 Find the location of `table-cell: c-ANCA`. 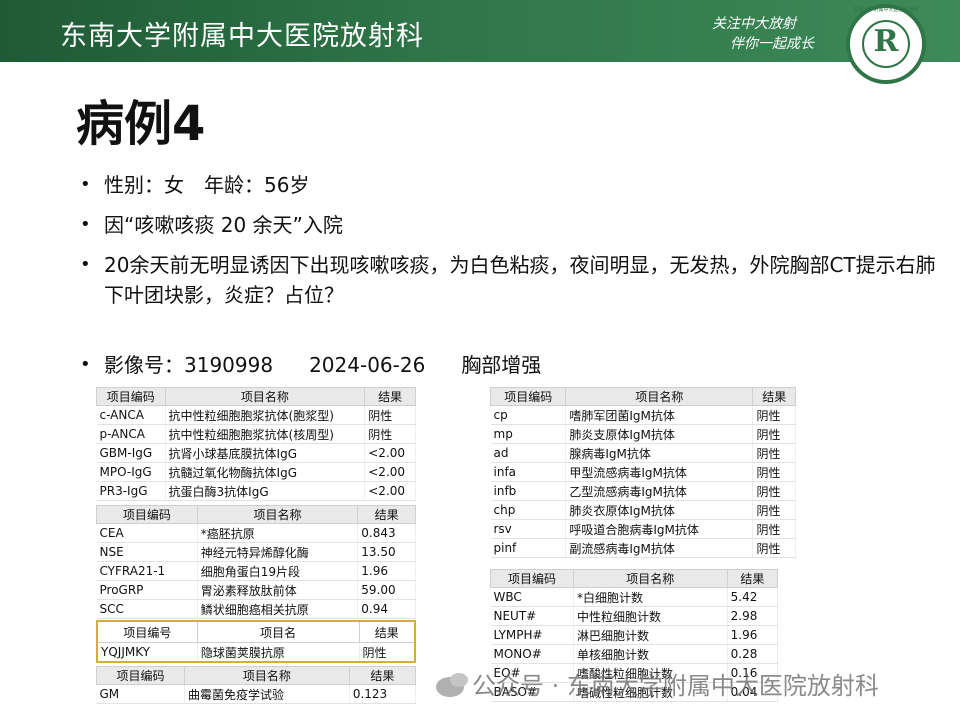

table-cell: c-ANCA is located at coordinates (131, 415).